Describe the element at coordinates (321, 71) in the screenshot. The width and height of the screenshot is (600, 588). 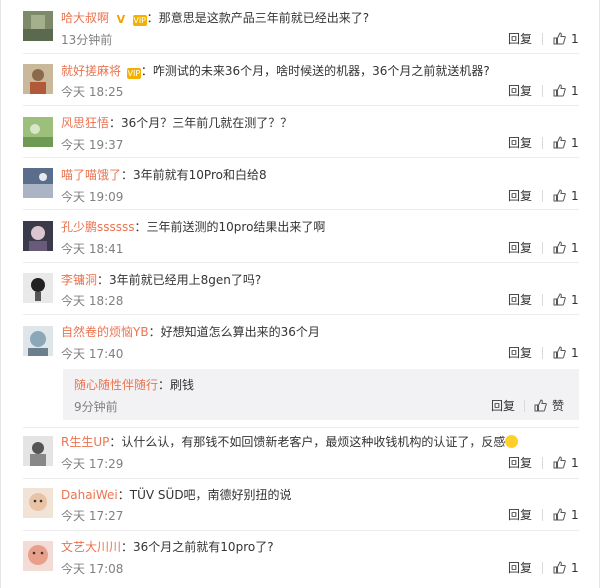
I see `comment-text: 咋测试的未来36个月，啥时候送的机器，36个月之前就送机器?` at that location.